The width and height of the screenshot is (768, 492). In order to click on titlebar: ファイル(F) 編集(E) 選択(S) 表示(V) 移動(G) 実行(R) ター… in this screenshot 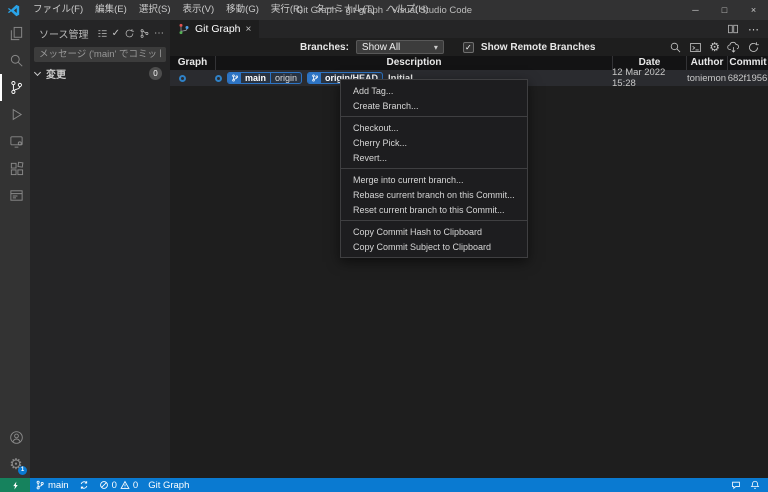, I will do `click(384, 10)`.